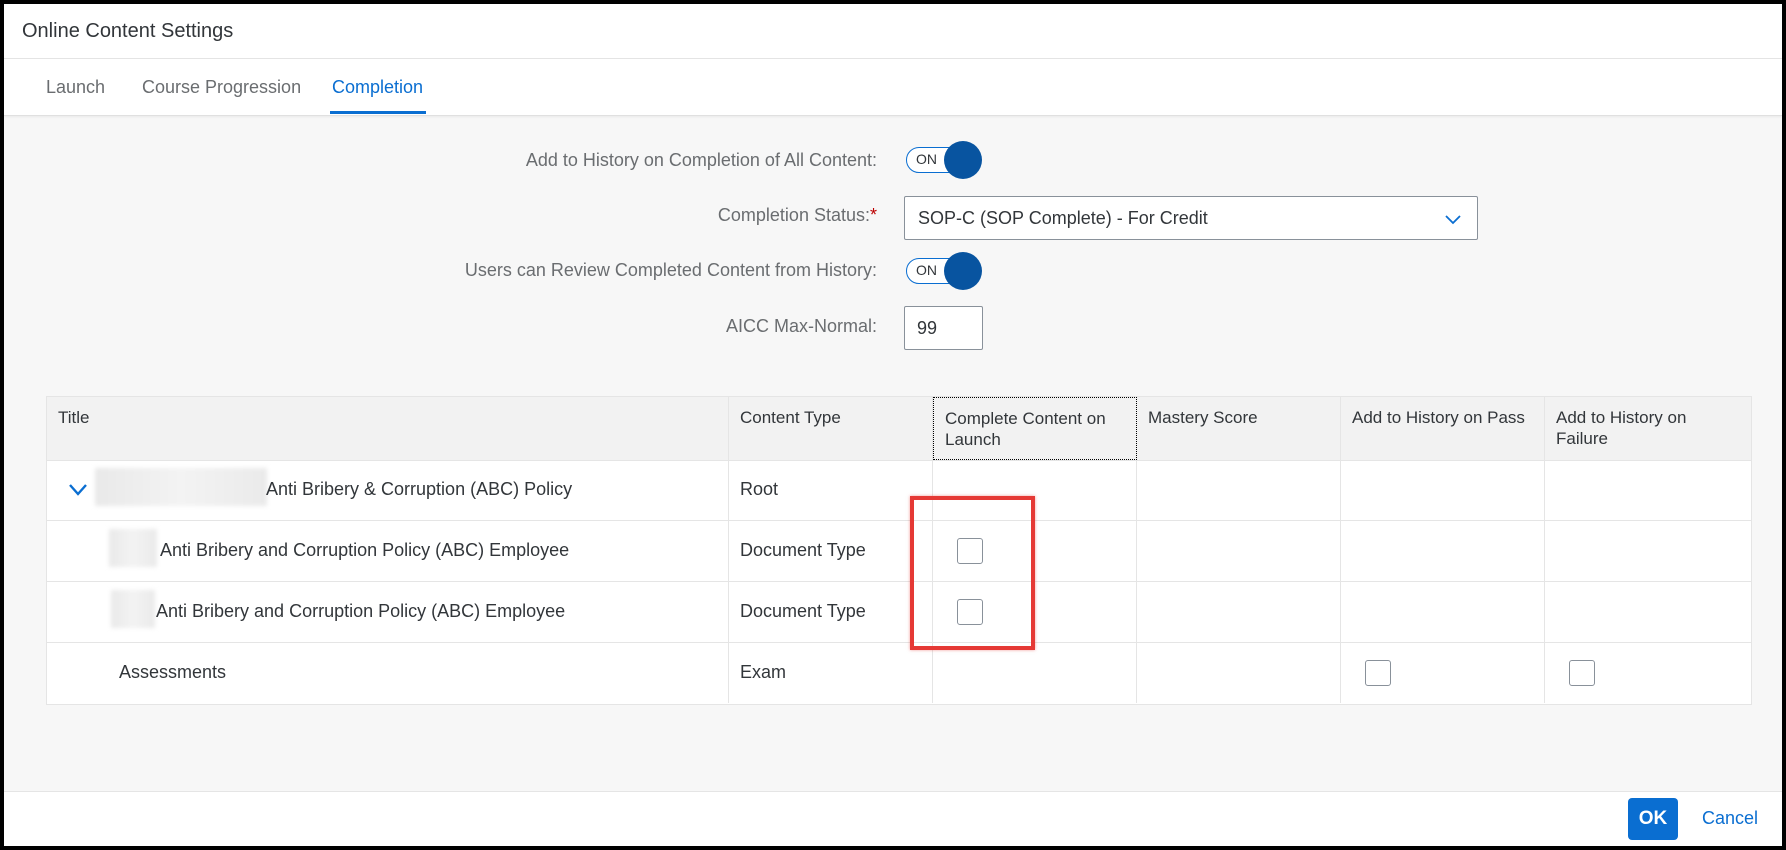  Describe the element at coordinates (1035, 673) in the screenshot. I see `complete-on-launch-cell` at that location.